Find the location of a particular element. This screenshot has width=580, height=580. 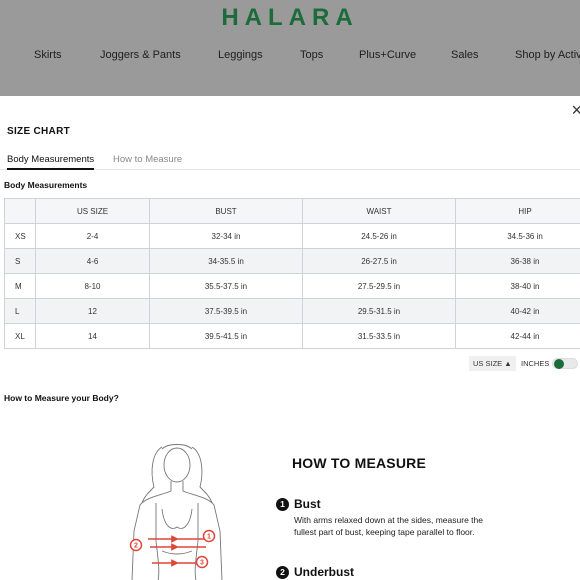

table-cell: 37.5-39.5 in is located at coordinates (226, 311).